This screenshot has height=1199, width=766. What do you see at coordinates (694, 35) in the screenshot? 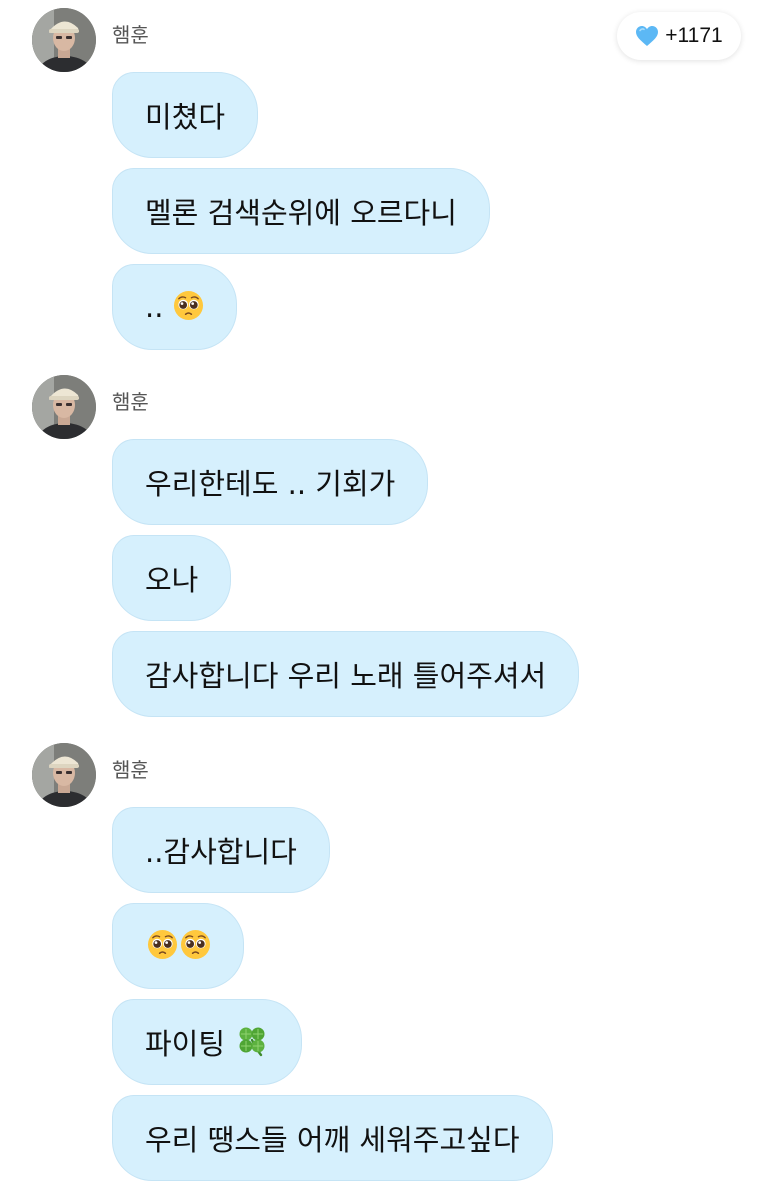
I see `like-count: +1171` at bounding box center [694, 35].